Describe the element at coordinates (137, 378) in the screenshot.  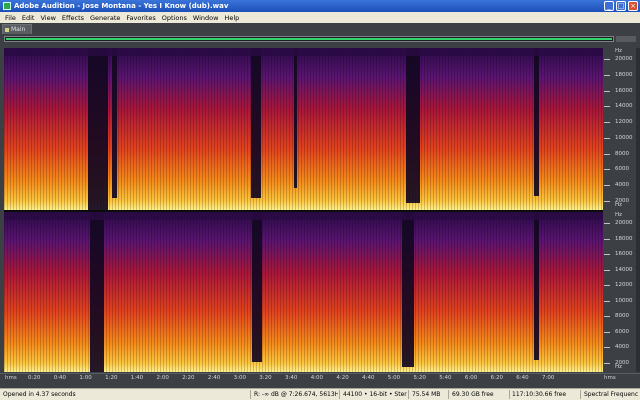
I see `time-tick-label: 1:40` at that location.